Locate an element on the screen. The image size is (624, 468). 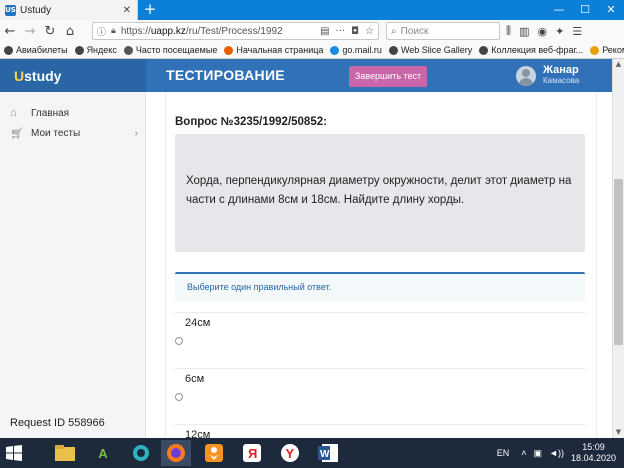
answer-option: 6см is located at coordinates (380, 396).